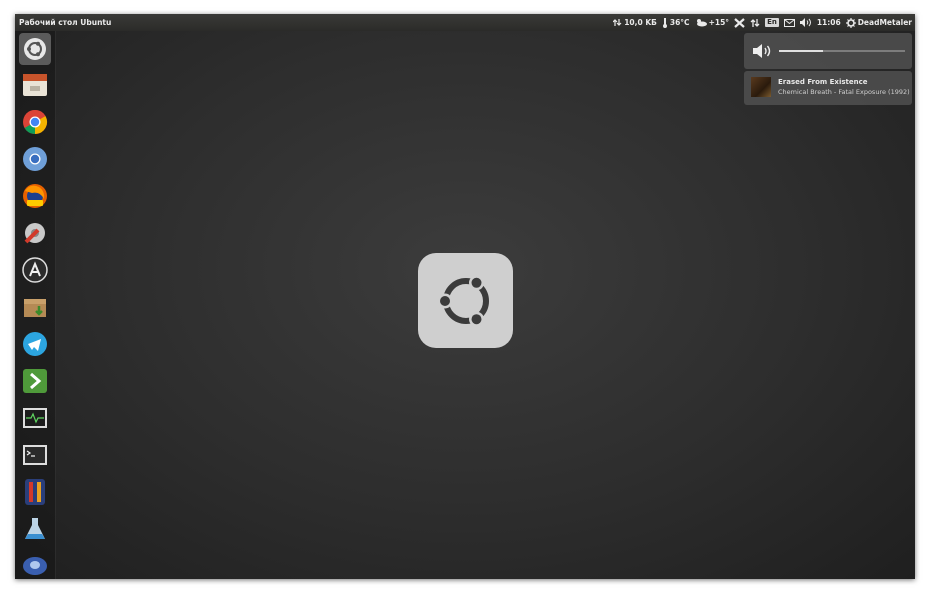 The width and height of the screenshot is (930, 593). Describe the element at coordinates (679, 22) in the screenshot. I see `cpu-temp: 36°C` at that location.